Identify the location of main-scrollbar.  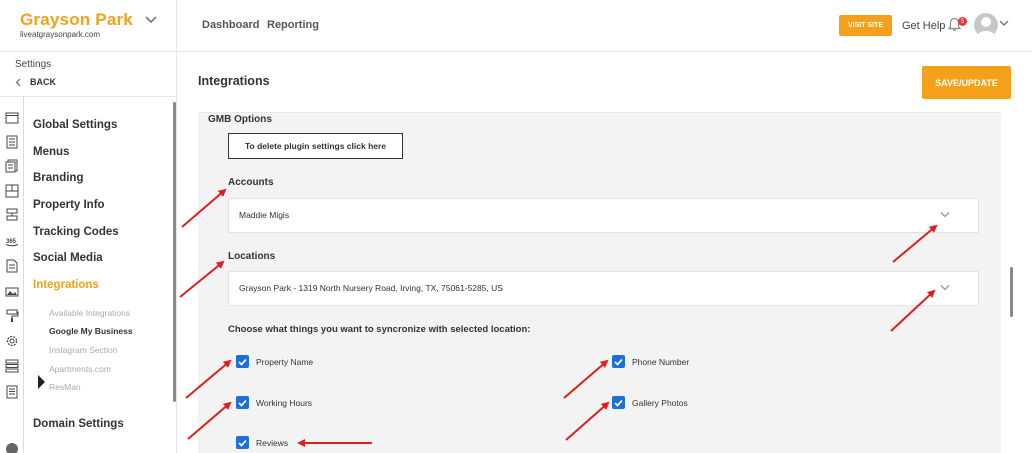
(1011, 292).